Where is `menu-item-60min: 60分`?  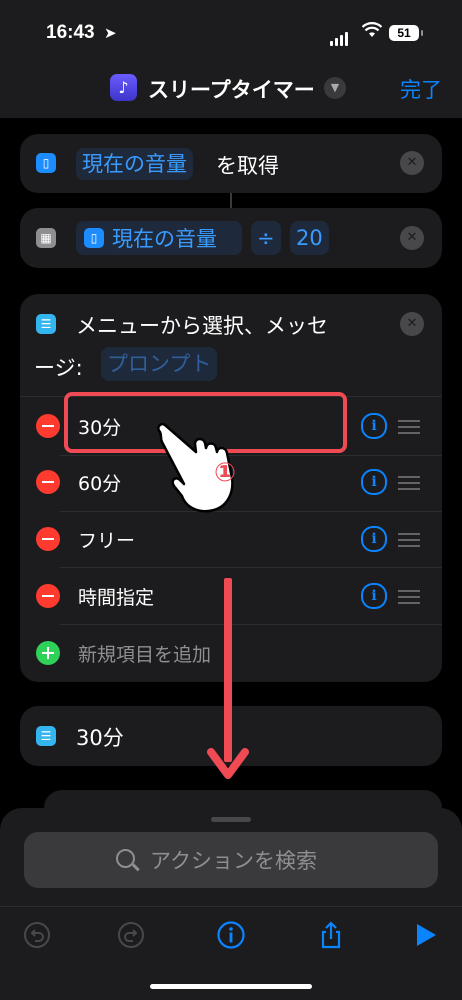
menu-item-60min: 60分 is located at coordinates (99, 482).